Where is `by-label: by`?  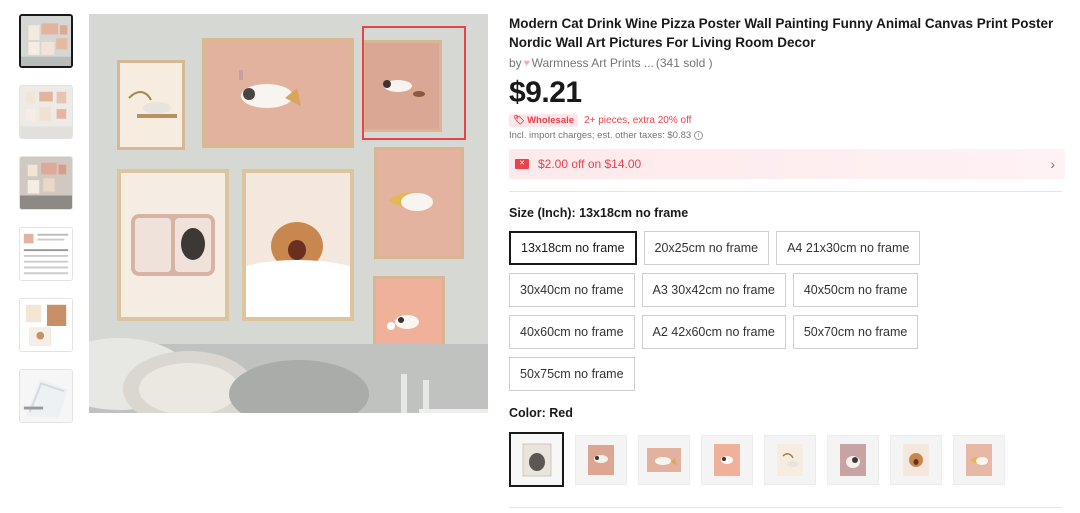
by-label: by is located at coordinates (515, 63).